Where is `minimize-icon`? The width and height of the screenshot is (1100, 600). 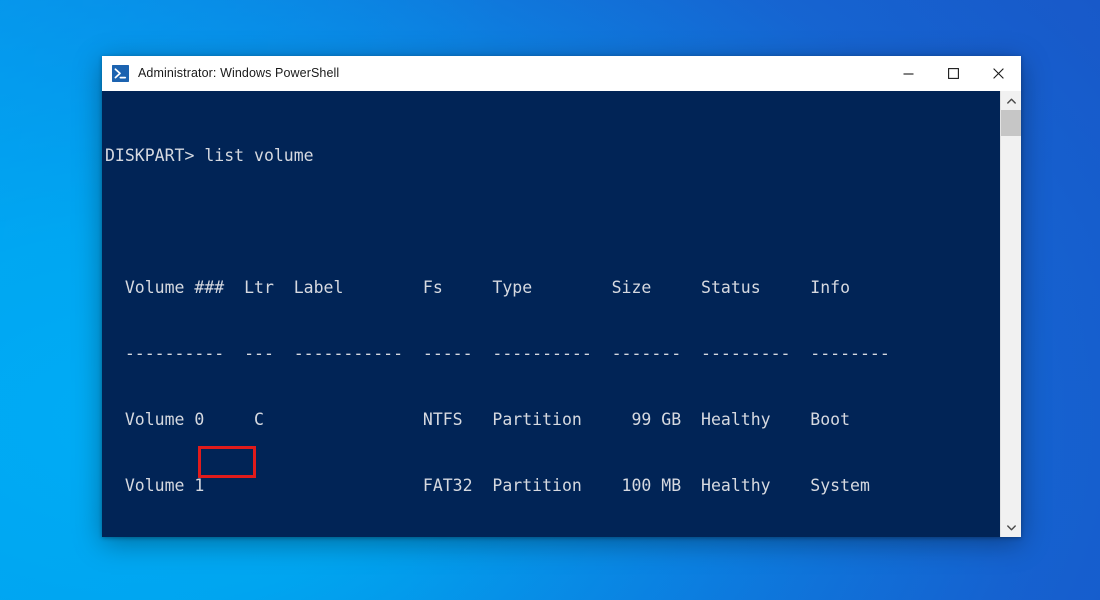
minimize-icon is located at coordinates (908, 73).